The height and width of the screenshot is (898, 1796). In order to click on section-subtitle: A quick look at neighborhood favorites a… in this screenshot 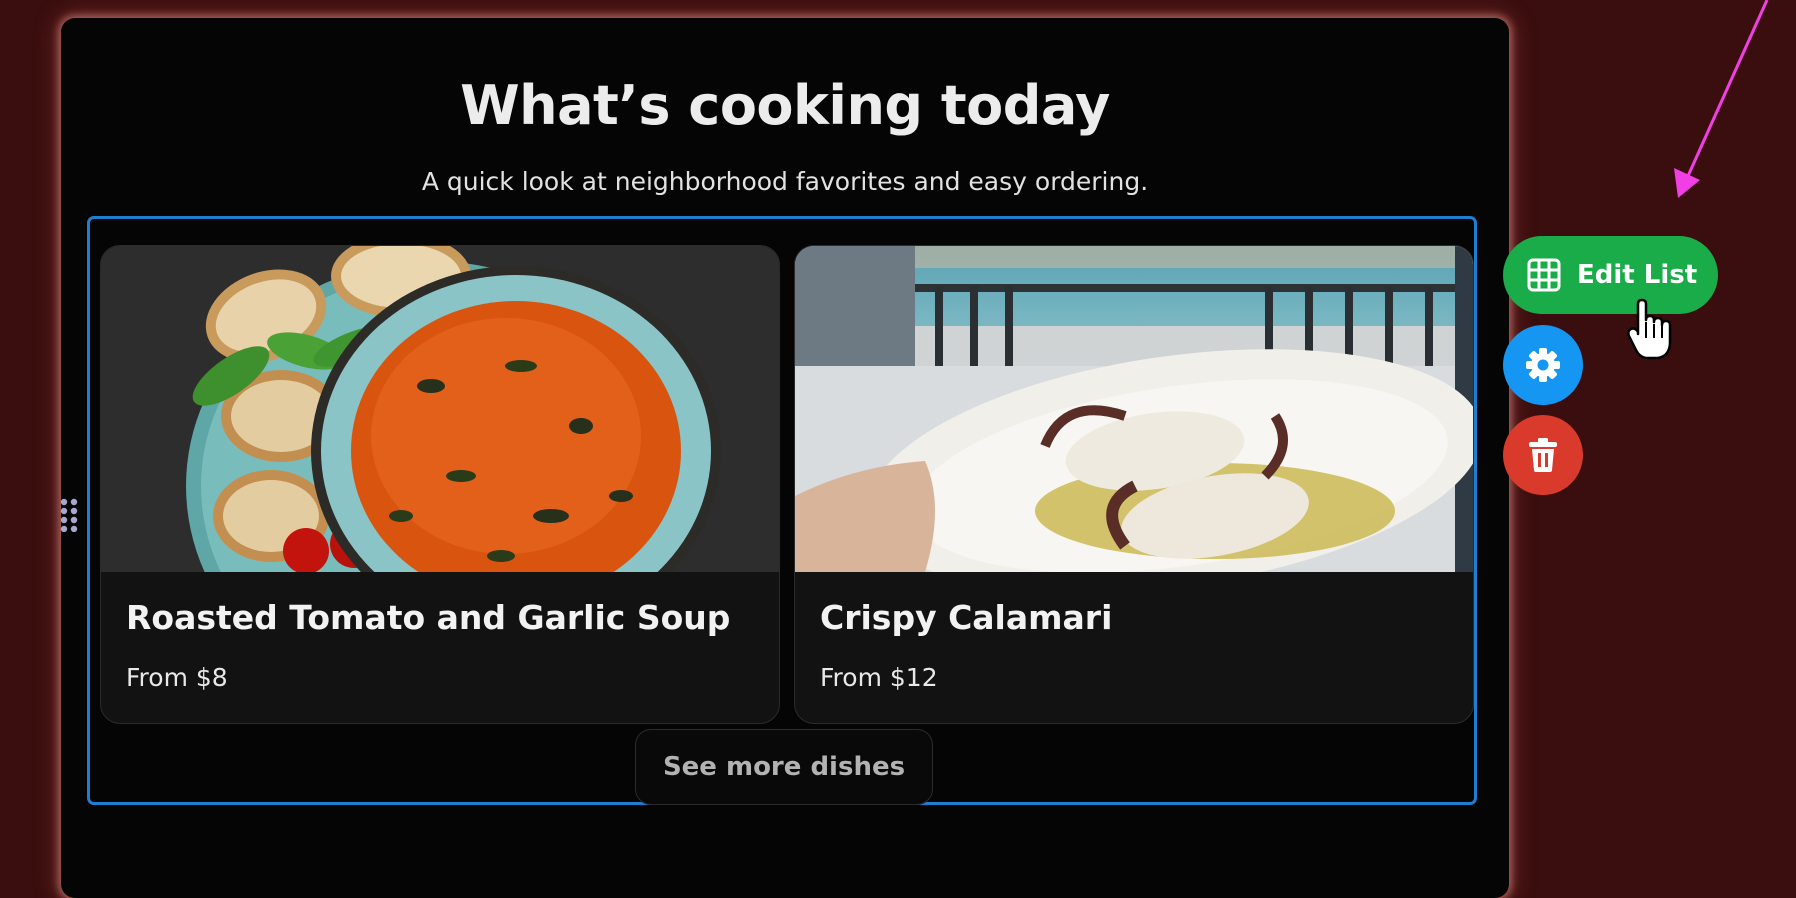, I will do `click(785, 181)`.